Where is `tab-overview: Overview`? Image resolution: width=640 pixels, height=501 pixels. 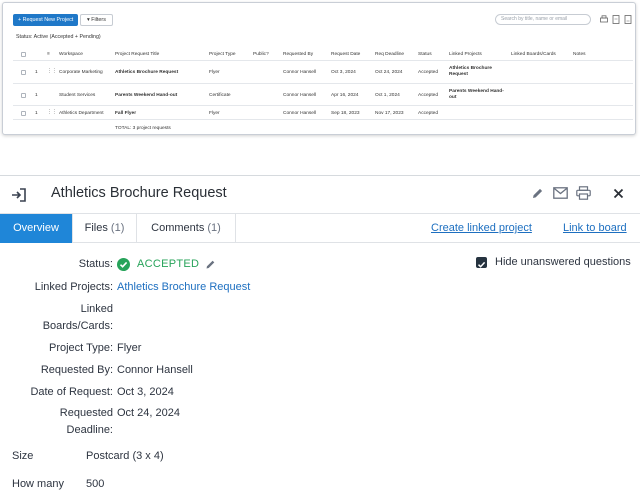 tab-overview: Overview is located at coordinates (36, 228).